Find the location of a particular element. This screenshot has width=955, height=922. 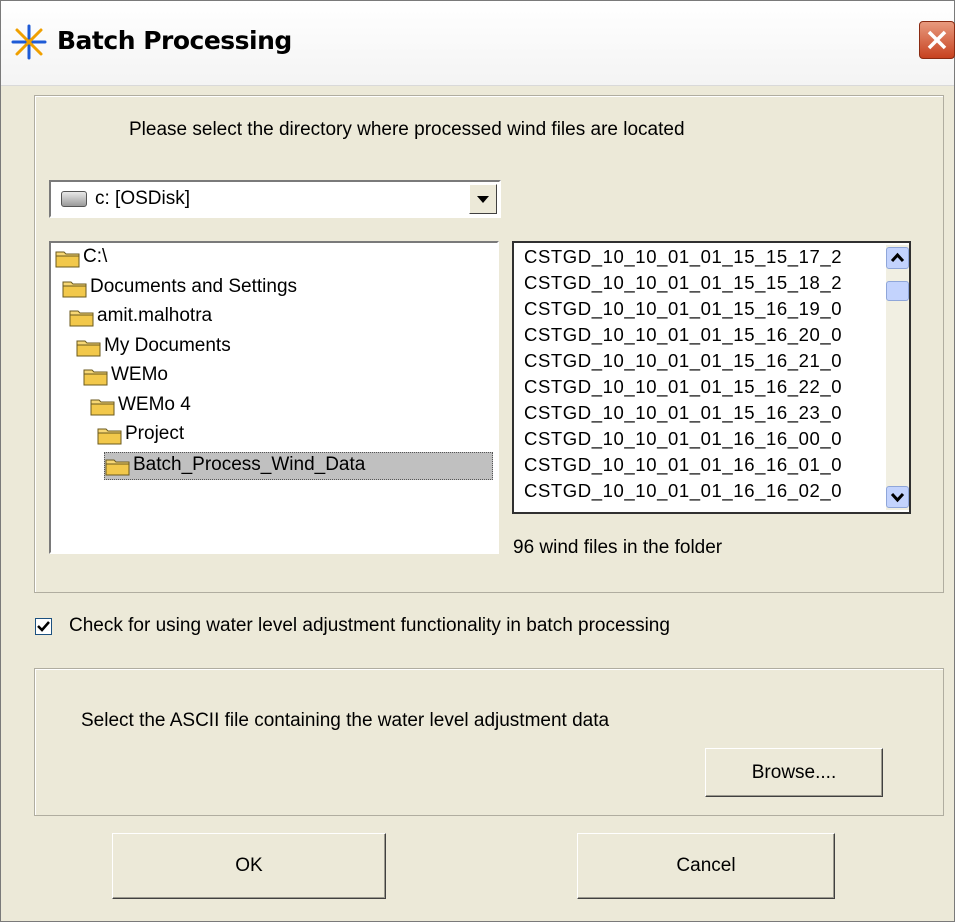

tree-folder-label: WEMo is located at coordinates (139, 374).